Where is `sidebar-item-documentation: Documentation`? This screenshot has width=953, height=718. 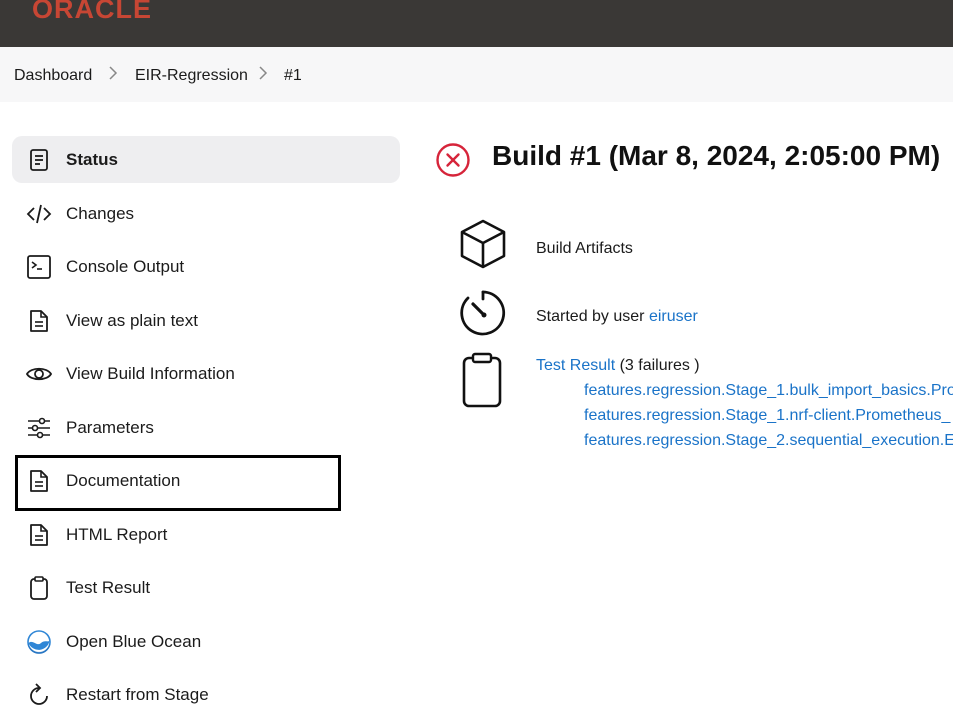 sidebar-item-documentation: Documentation is located at coordinates (206, 480).